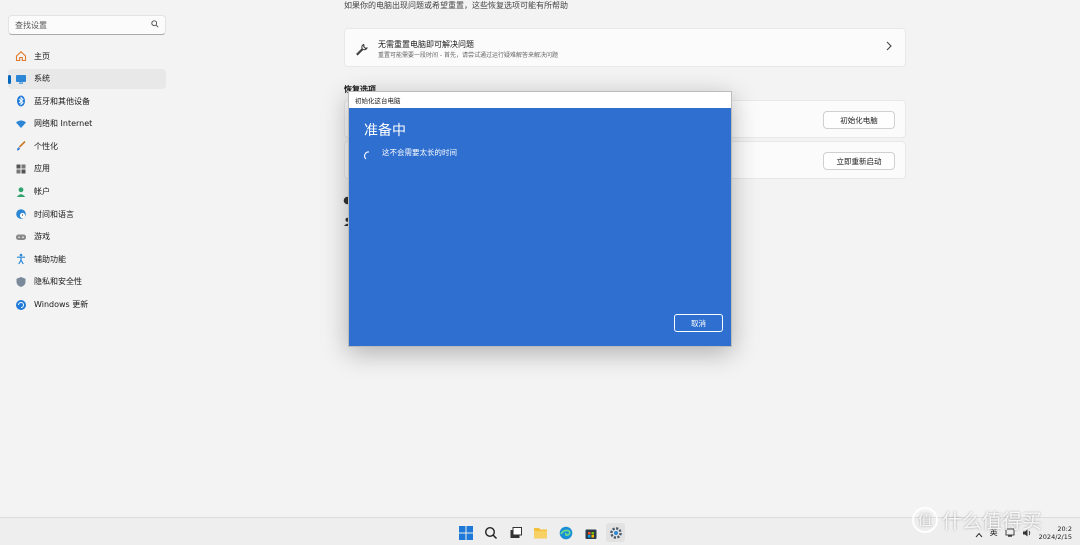 The width and height of the screenshot is (1080, 545). What do you see at coordinates (42, 237) in the screenshot?
I see `sidebar-item-label: 游戏` at bounding box center [42, 237].